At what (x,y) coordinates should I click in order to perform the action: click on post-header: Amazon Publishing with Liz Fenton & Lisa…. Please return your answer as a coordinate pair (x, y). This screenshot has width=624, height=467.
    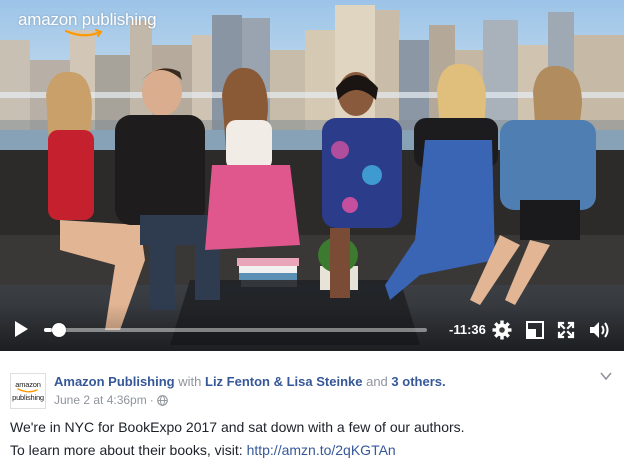
    Looking at the image, I should click on (250, 381).